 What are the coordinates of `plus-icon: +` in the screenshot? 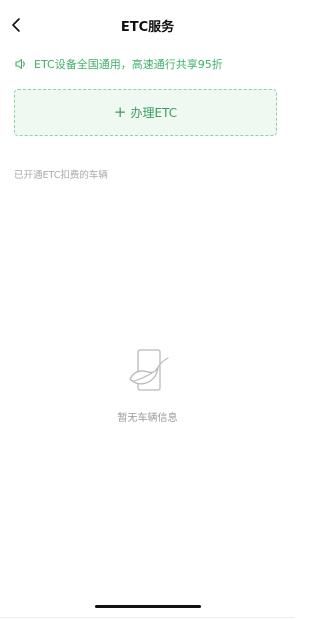 It's located at (120, 112).